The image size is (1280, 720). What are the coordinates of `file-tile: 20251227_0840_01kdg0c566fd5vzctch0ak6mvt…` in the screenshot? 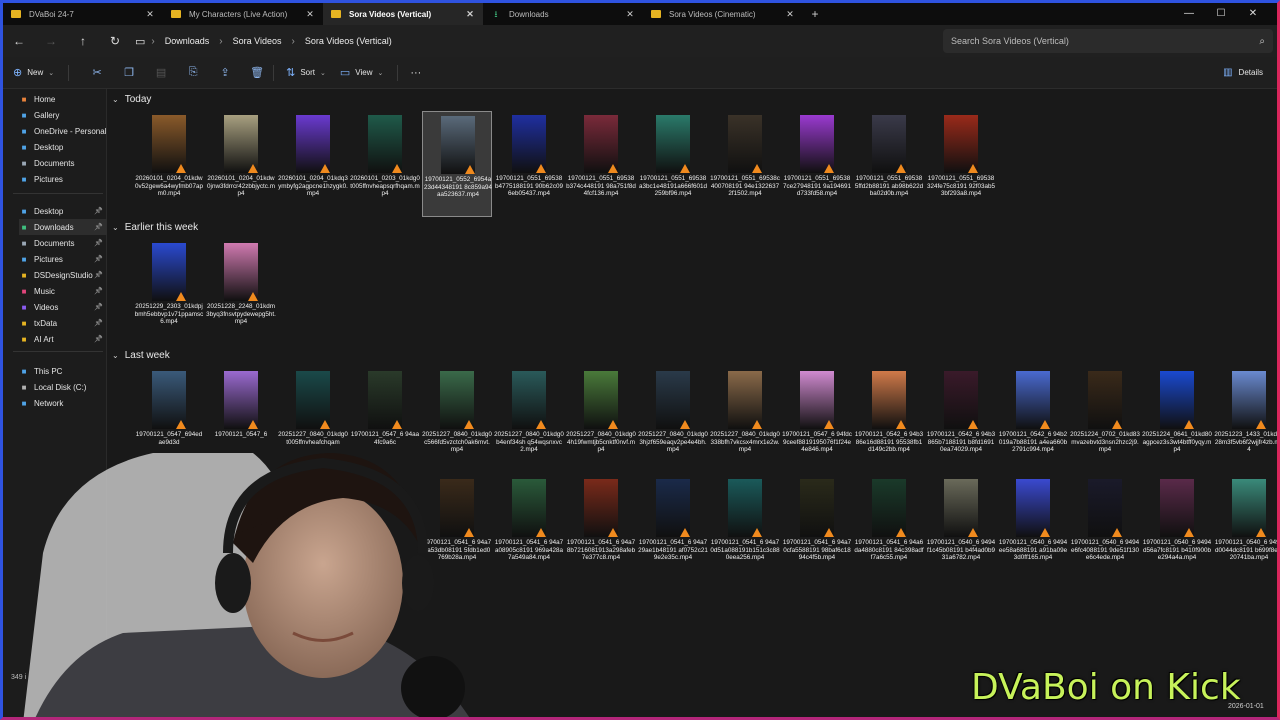 It's located at (457, 420).